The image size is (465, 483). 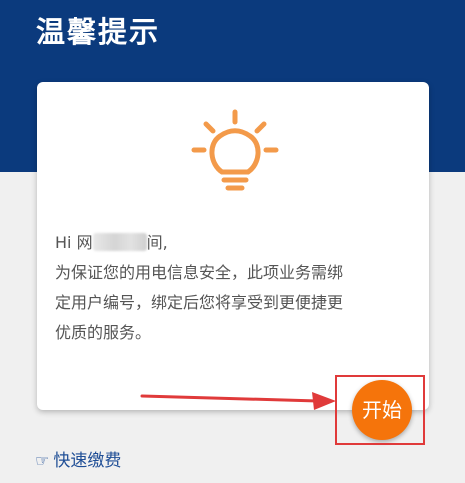 I want to click on greeting-prefix: Hi 网, so click(x=74, y=242).